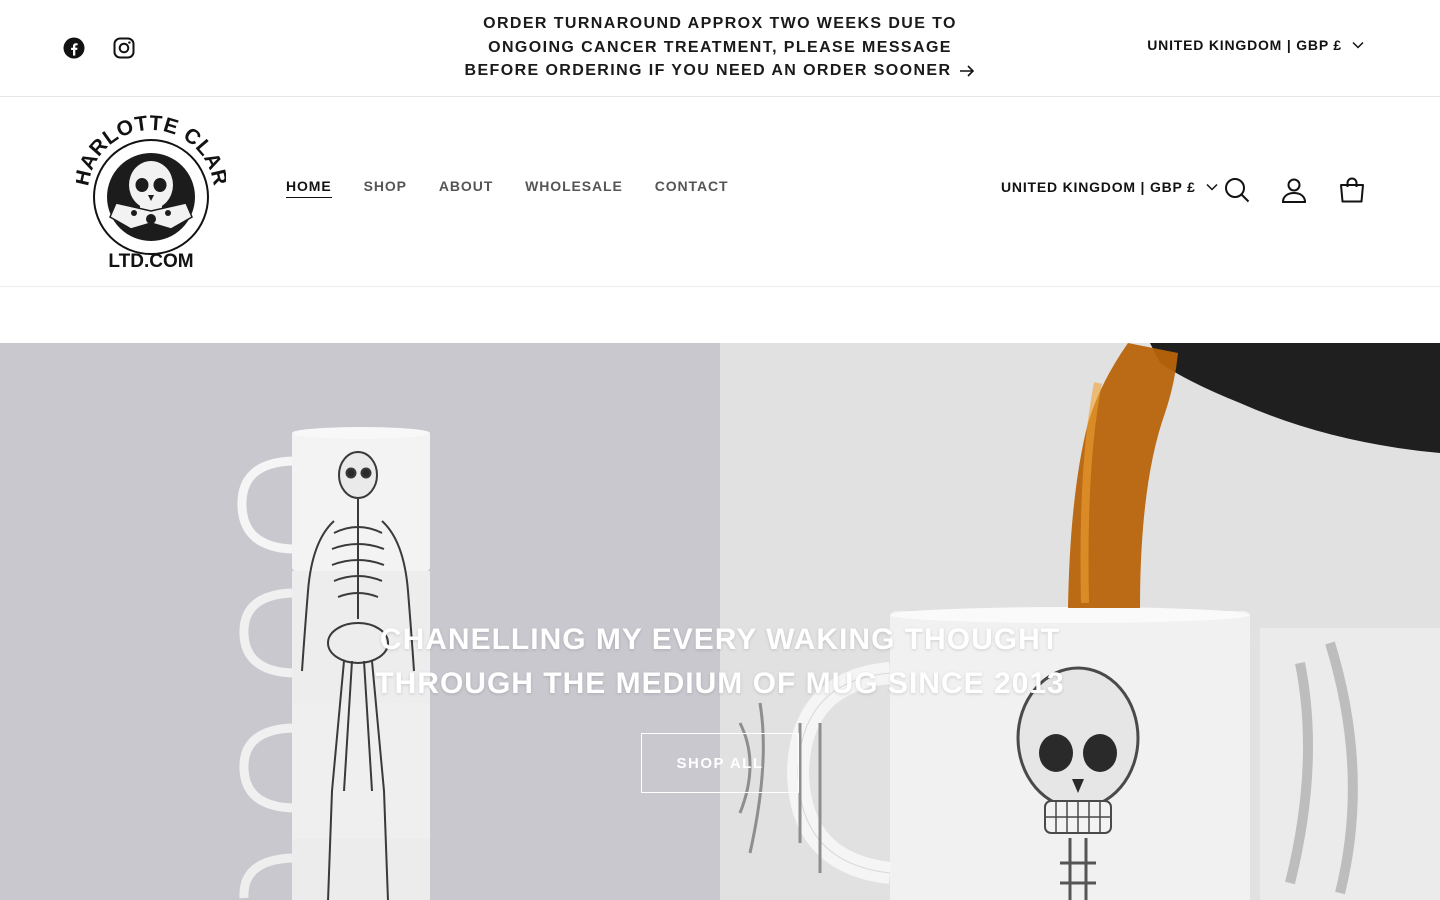 The width and height of the screenshot is (1440, 900). I want to click on facebook-icon, so click(74, 48).